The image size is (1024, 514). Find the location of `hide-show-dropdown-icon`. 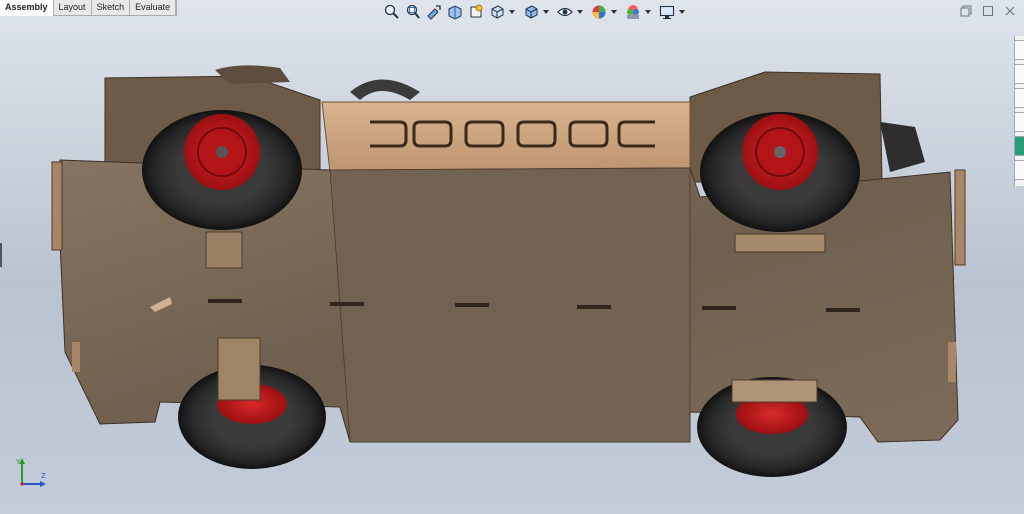

hide-show-dropdown-icon is located at coordinates (580, 12).